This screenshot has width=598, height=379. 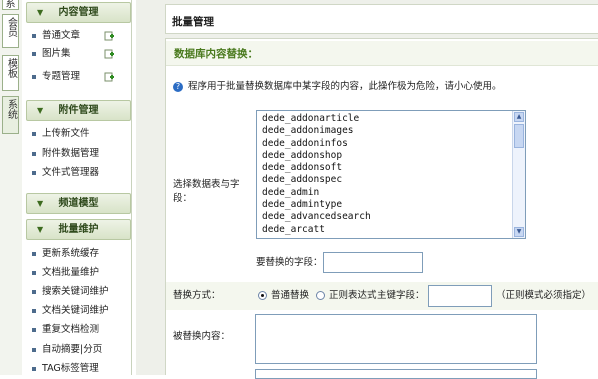 What do you see at coordinates (373, 262) in the screenshot?
I see `field-input` at bounding box center [373, 262].